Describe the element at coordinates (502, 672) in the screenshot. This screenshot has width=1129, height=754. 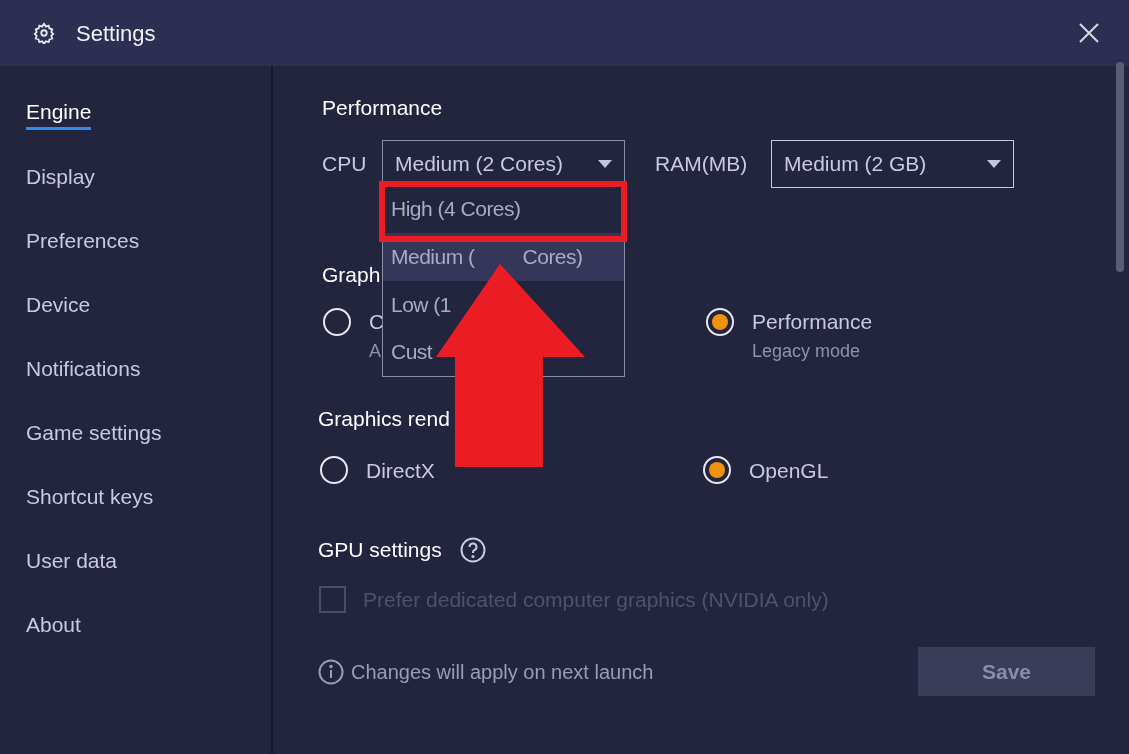
I see `info-note: Changes will apply on next launch` at that location.